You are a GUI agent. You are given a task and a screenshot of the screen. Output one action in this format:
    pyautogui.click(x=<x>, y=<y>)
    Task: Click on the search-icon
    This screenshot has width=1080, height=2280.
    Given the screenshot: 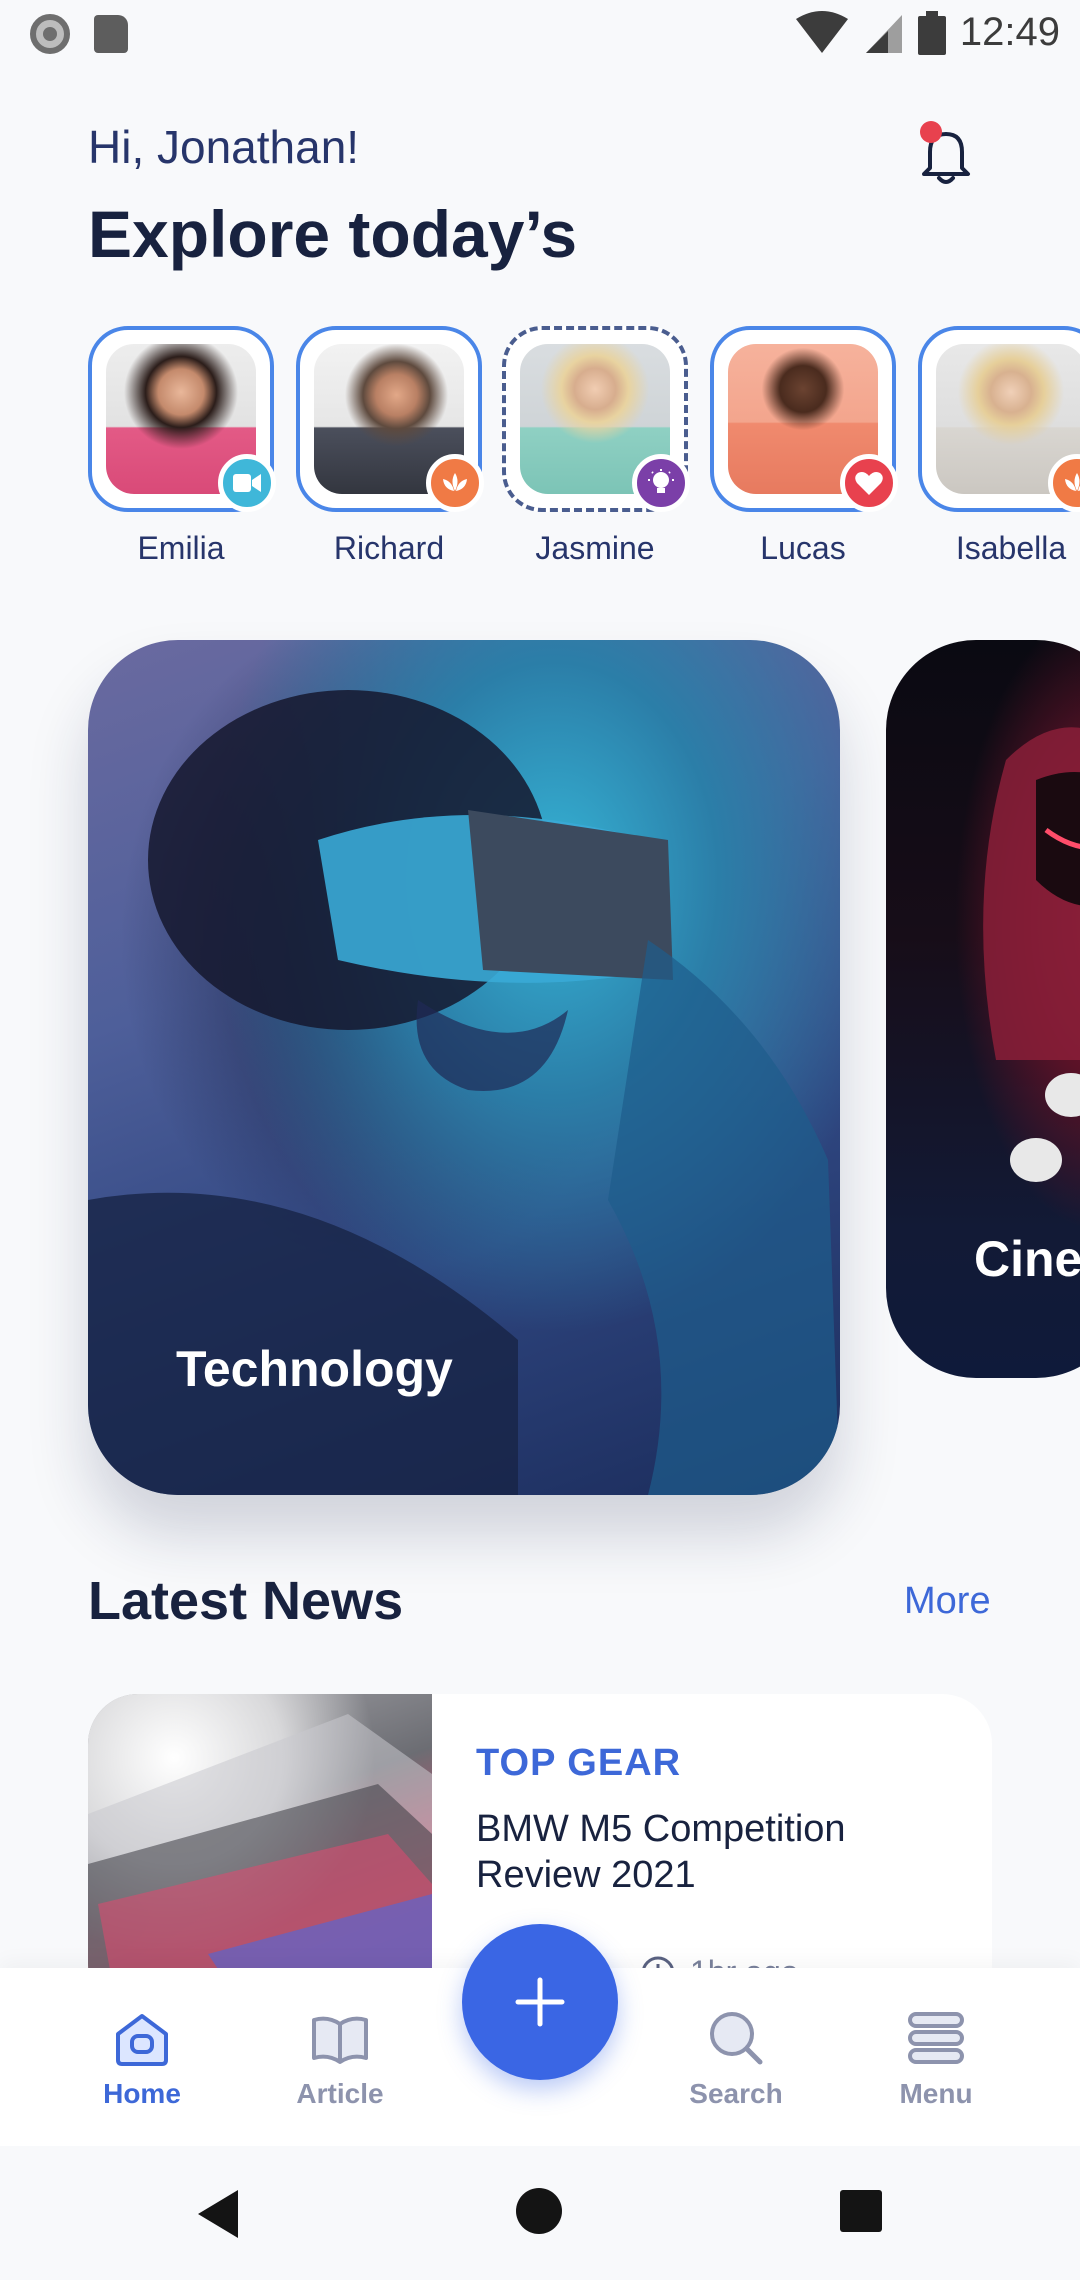 What is the action you would take?
    pyautogui.click(x=736, y=2038)
    